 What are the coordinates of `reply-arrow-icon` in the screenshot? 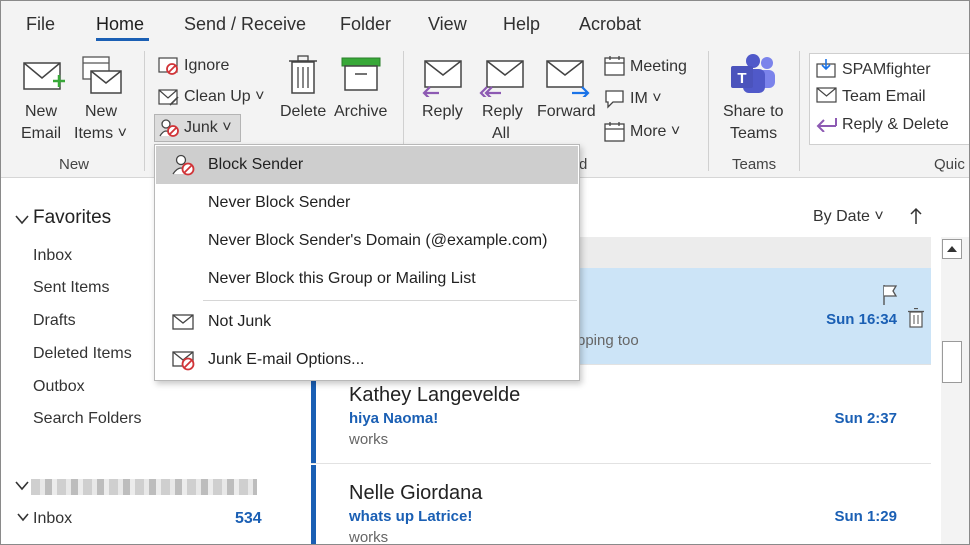 It's located at (826, 125).